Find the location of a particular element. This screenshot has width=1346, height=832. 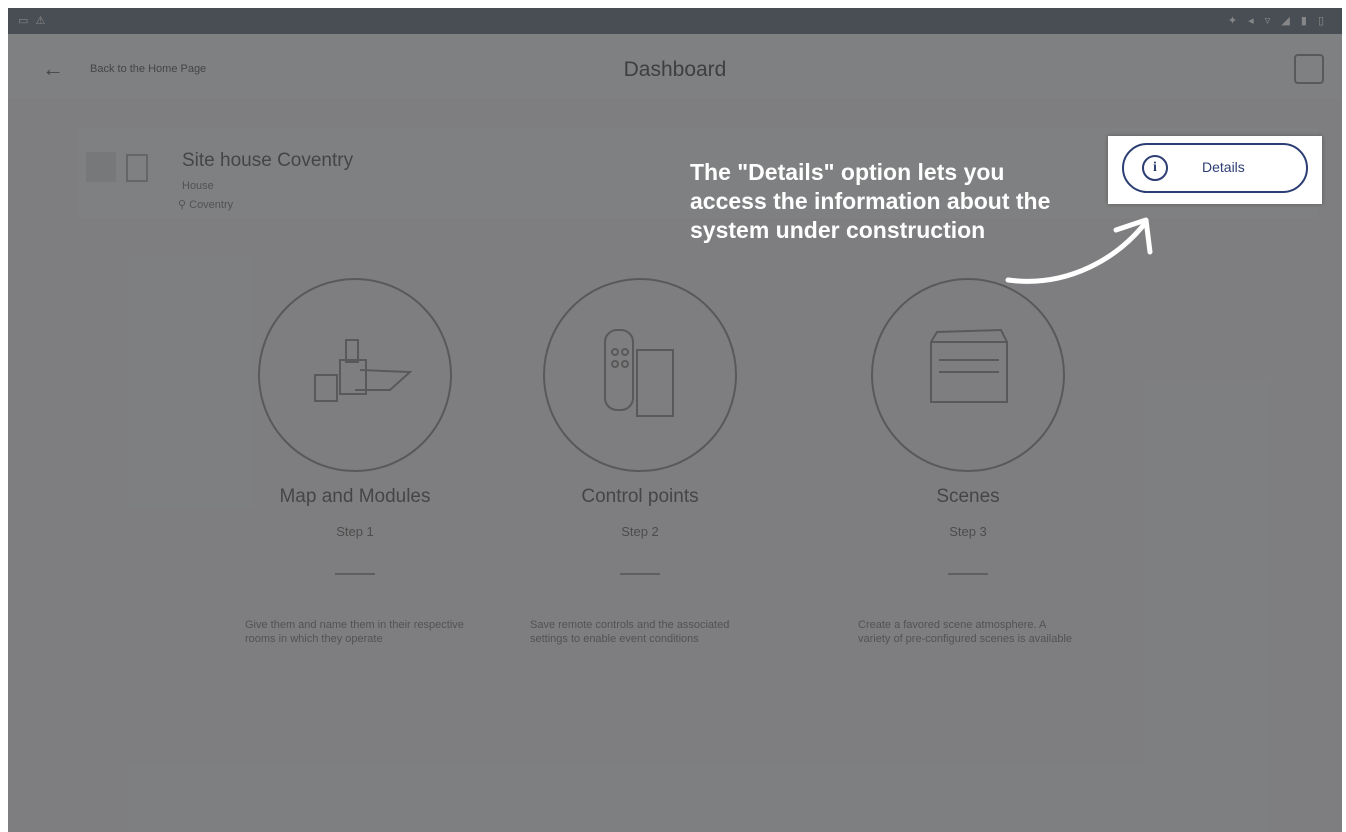

page-title: Dashboard is located at coordinates (675, 69).